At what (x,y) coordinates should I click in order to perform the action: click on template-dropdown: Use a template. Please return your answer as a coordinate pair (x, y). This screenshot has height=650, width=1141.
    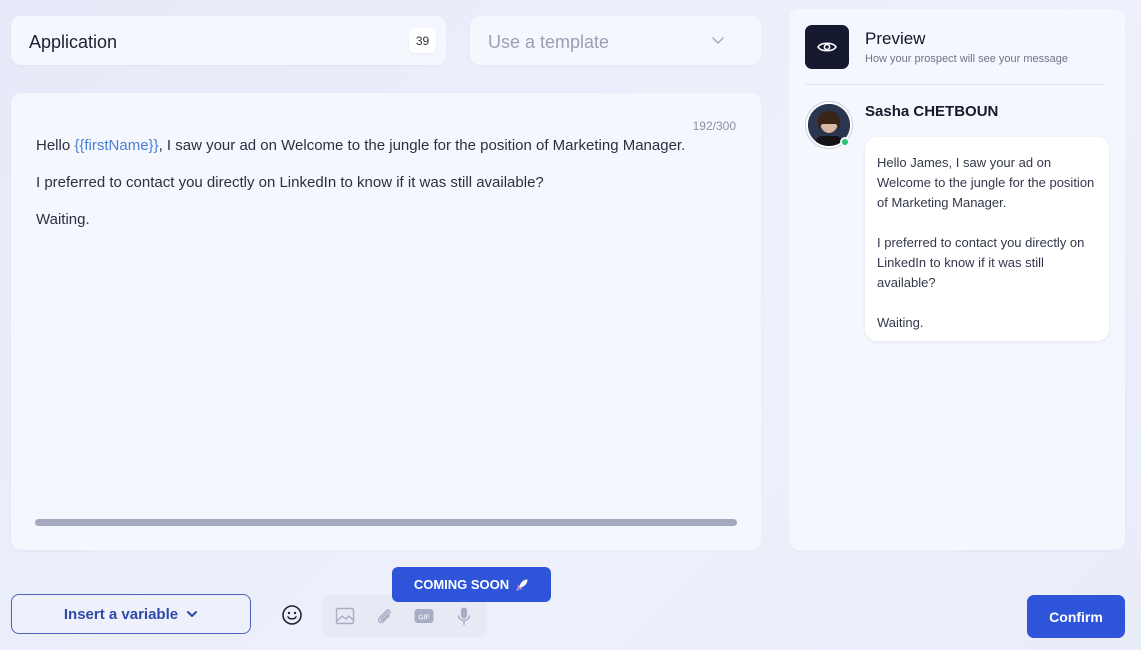
    Looking at the image, I should click on (615, 40).